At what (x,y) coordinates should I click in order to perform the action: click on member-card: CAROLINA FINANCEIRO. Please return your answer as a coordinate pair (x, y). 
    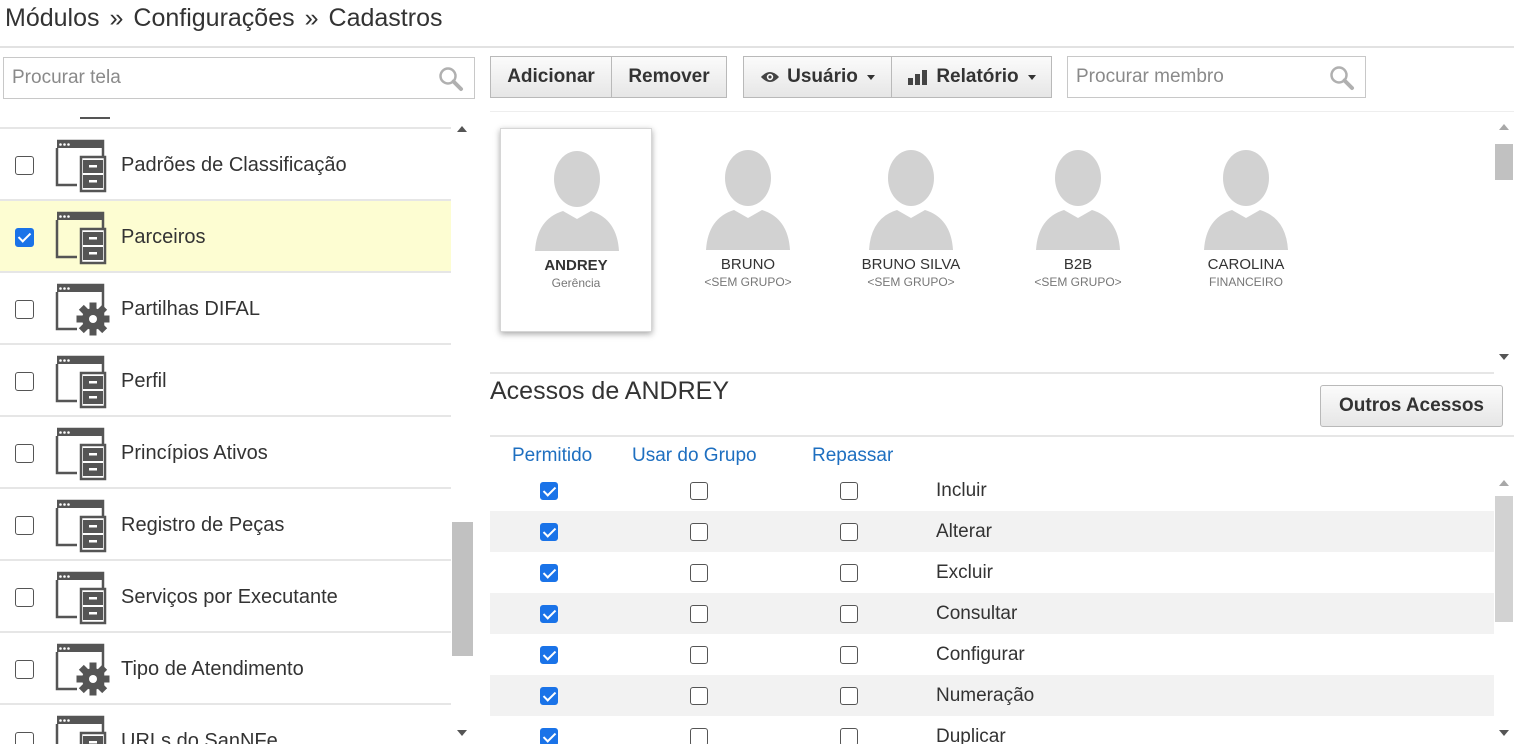
    Looking at the image, I should click on (1246, 230).